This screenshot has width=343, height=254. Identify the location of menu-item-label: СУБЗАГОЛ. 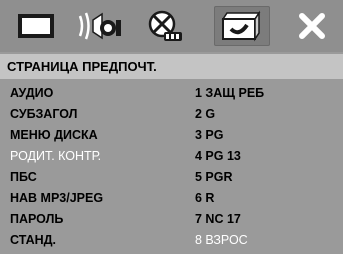
(44, 114).